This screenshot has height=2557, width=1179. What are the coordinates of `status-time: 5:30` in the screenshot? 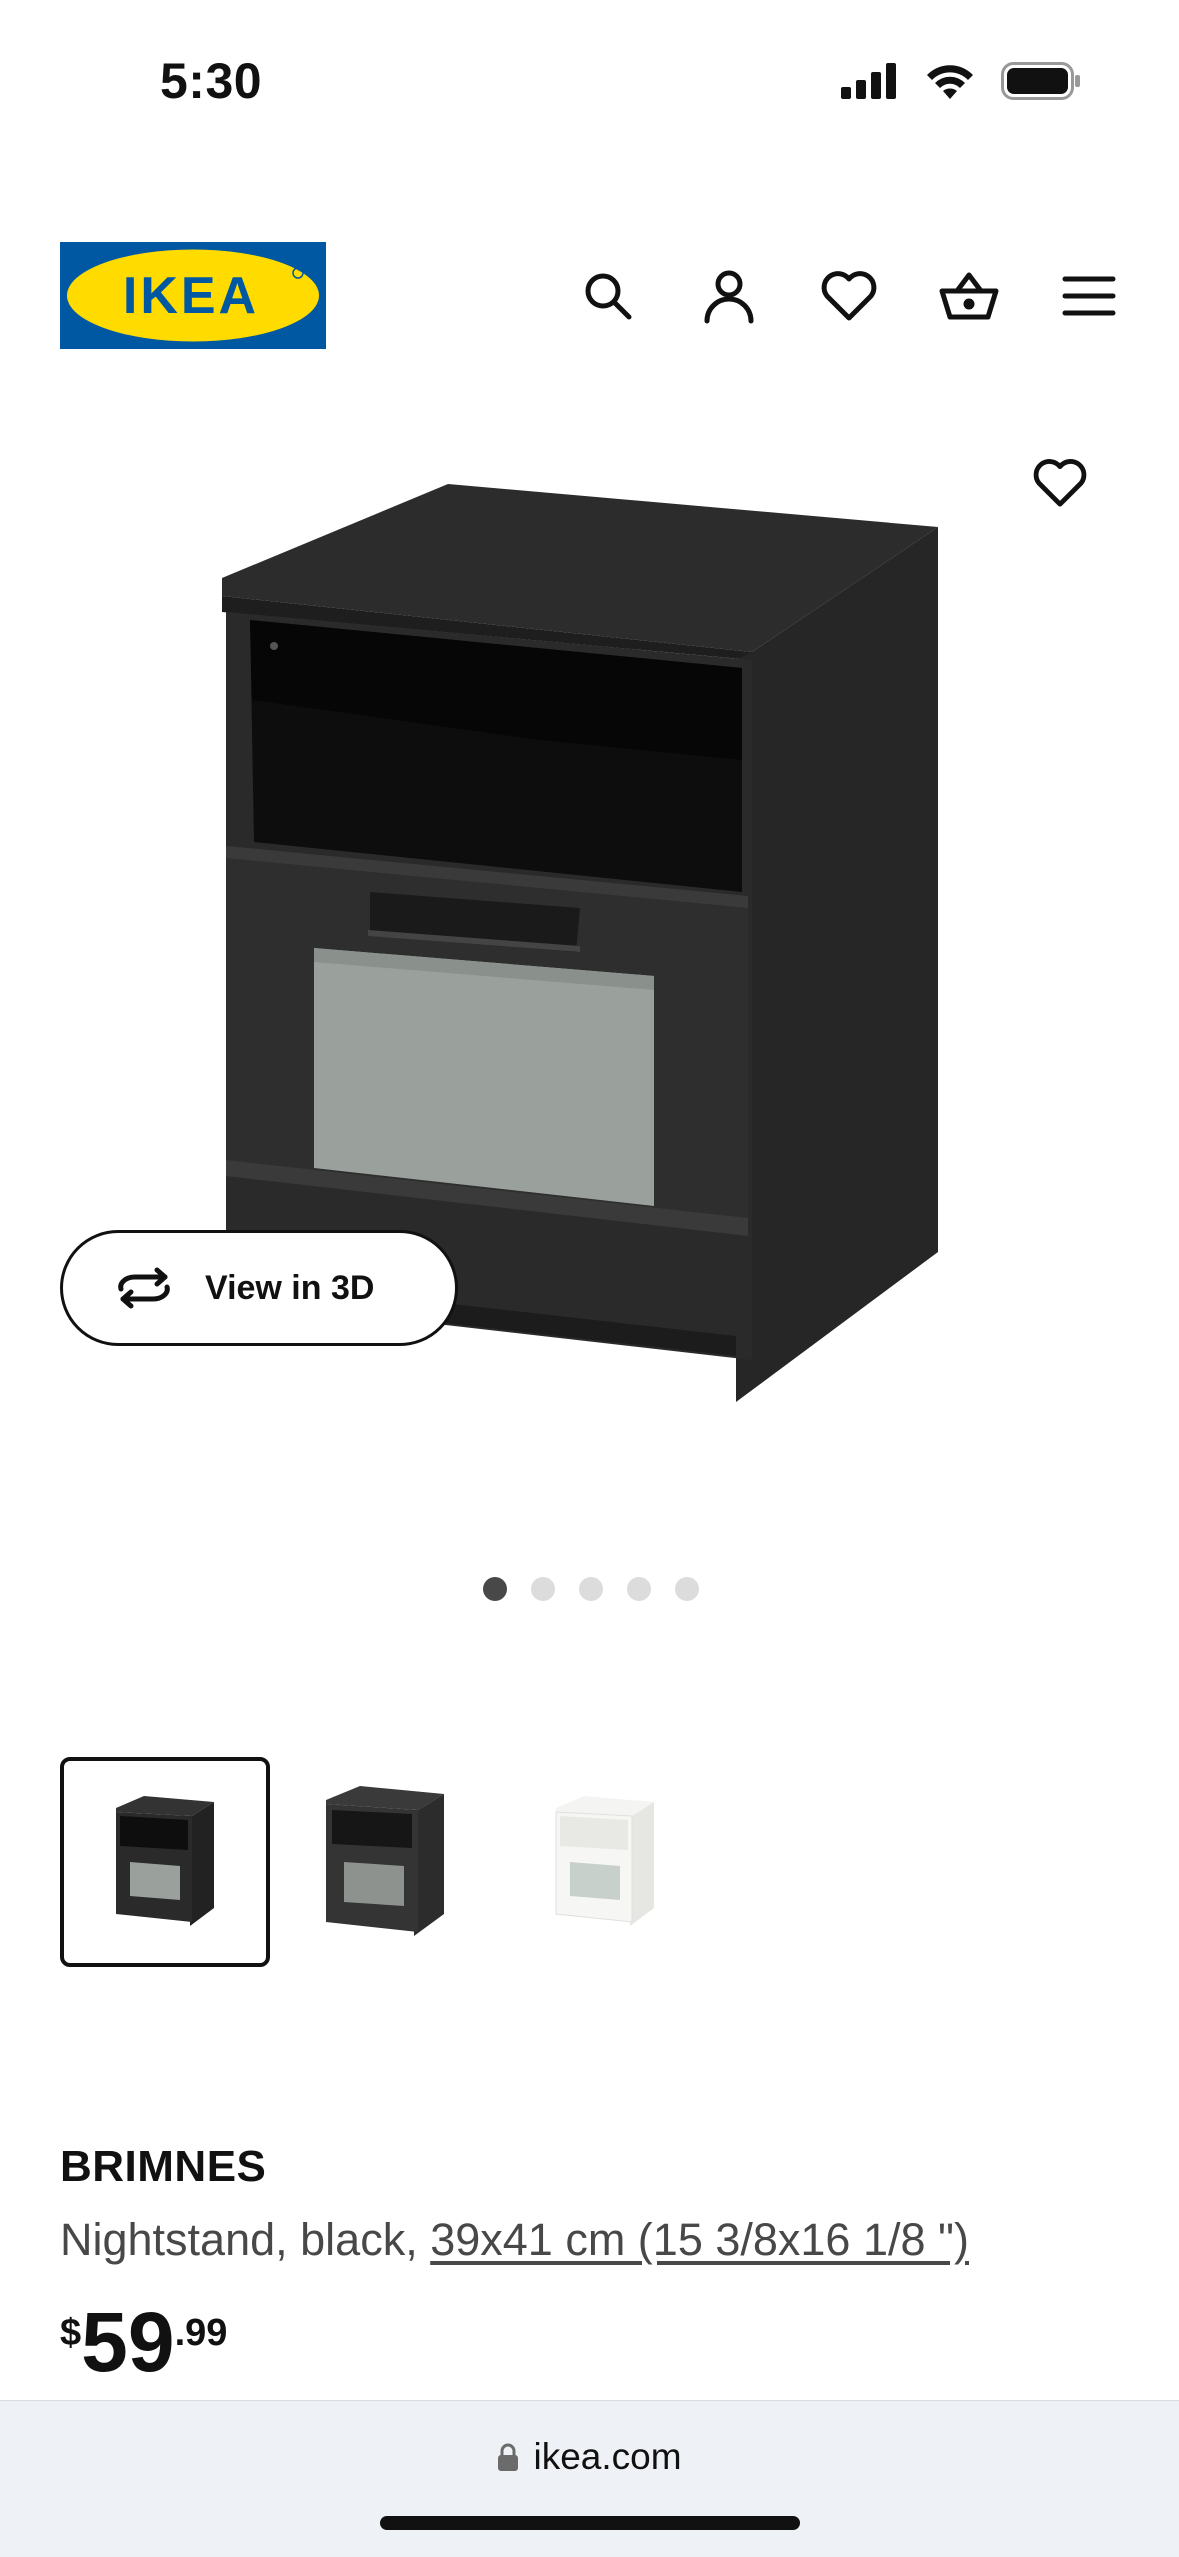 It's located at (211, 81).